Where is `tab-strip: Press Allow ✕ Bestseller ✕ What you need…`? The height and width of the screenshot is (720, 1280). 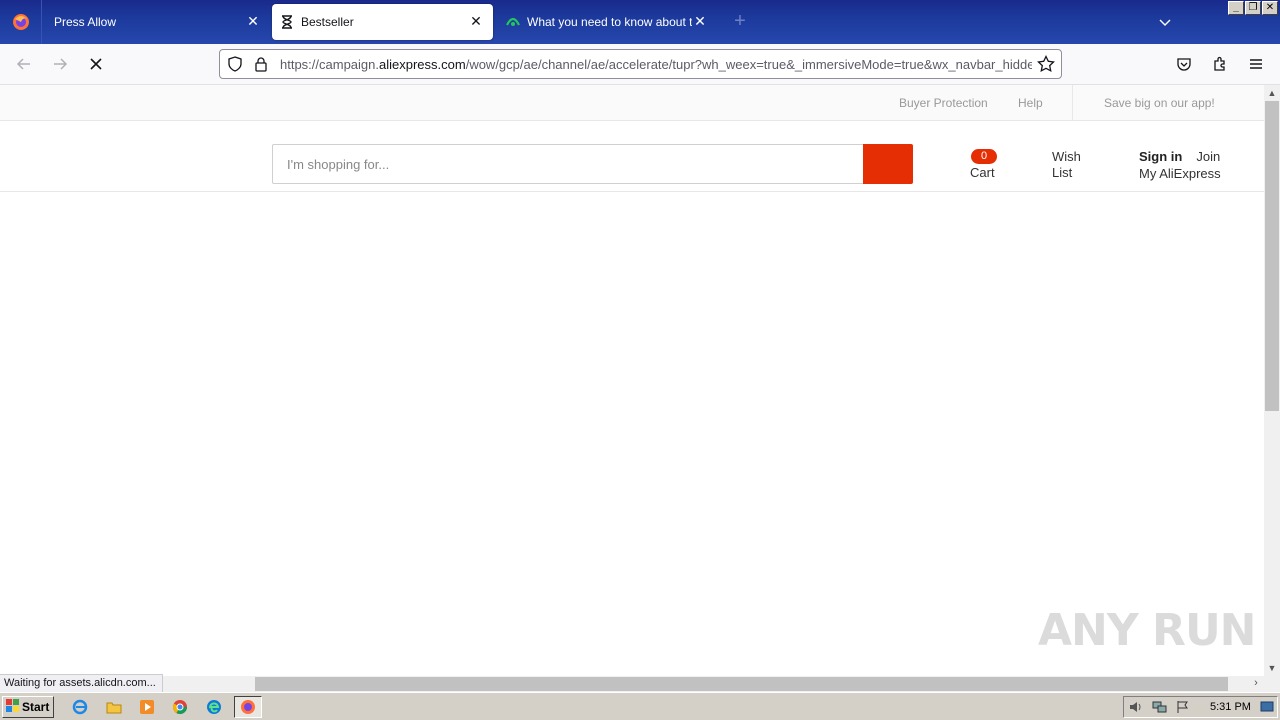 tab-strip: Press Allow ✕ Bestseller ✕ What you need… is located at coordinates (640, 22).